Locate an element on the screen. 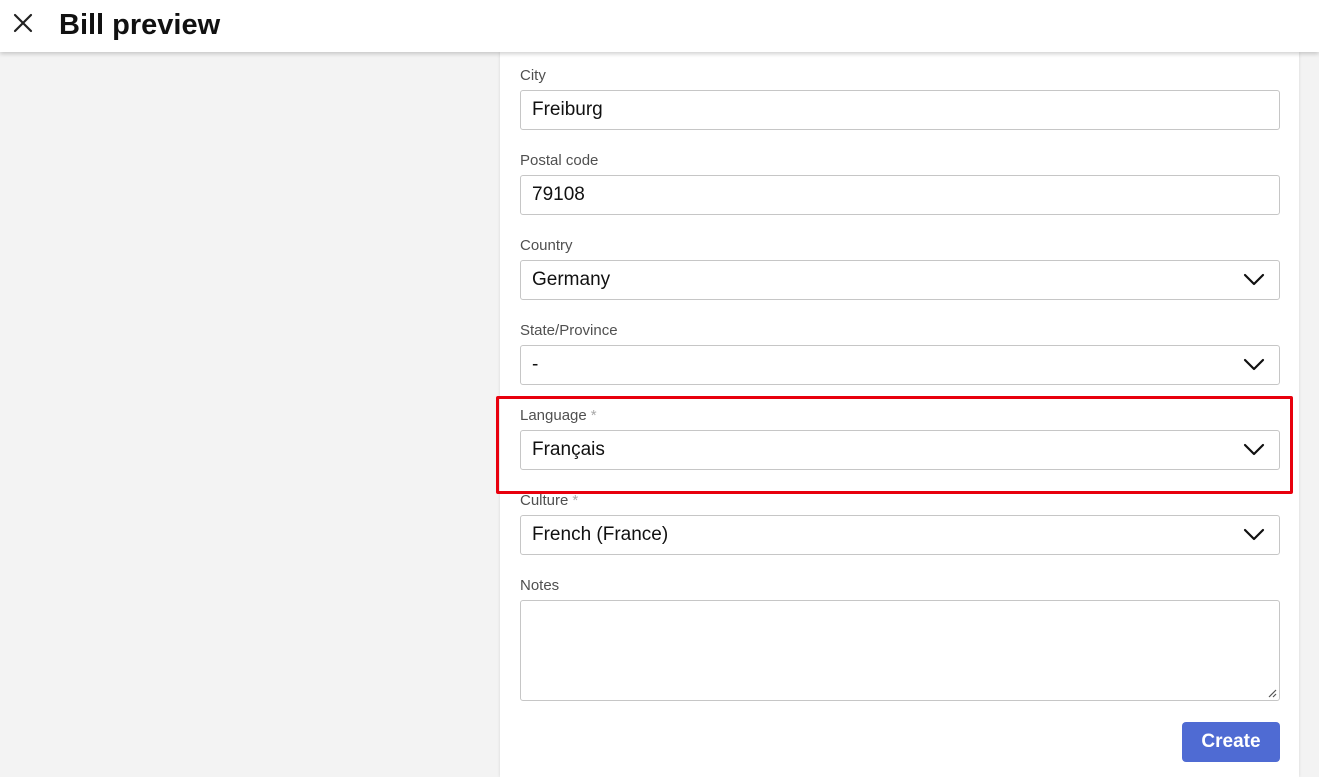 The height and width of the screenshot is (777, 1319). postal-code-field: Postal code 79108 is located at coordinates (900, 183).